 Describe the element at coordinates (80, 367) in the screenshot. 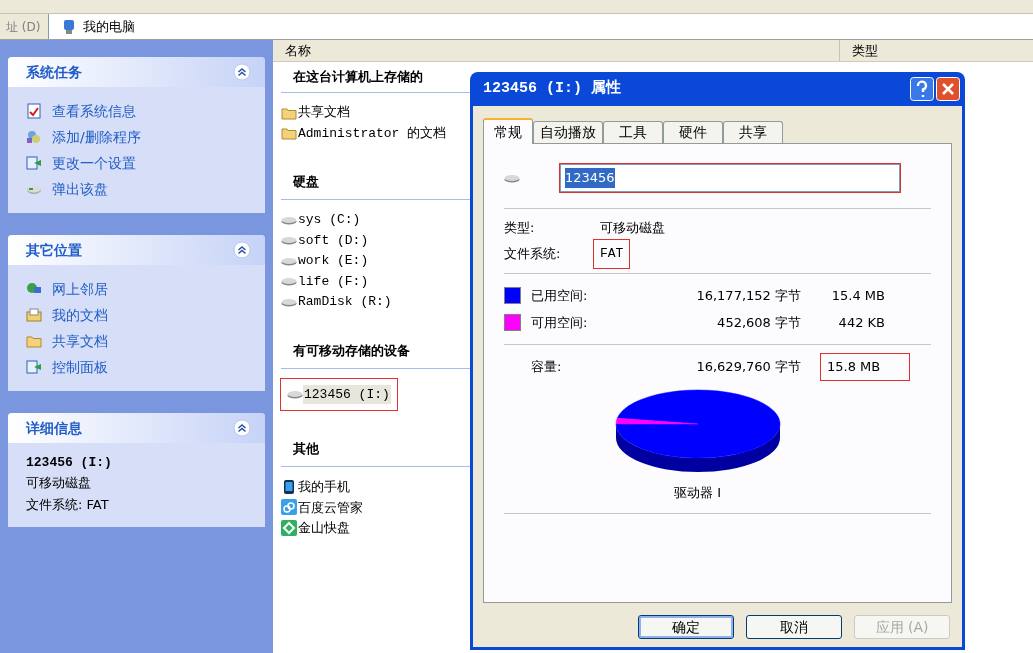

I see `task-link: 控制面板` at that location.